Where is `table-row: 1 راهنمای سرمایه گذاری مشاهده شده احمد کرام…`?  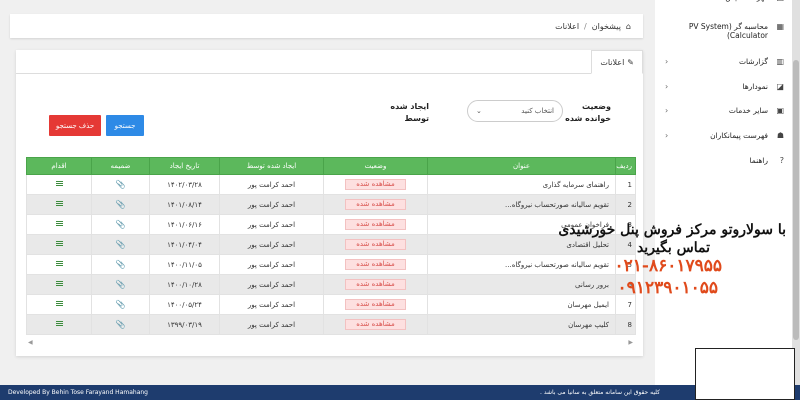
table-row: 1 راهنمای سرمایه گذاری مشاهده شده احمد کرام… is located at coordinates (331, 184).